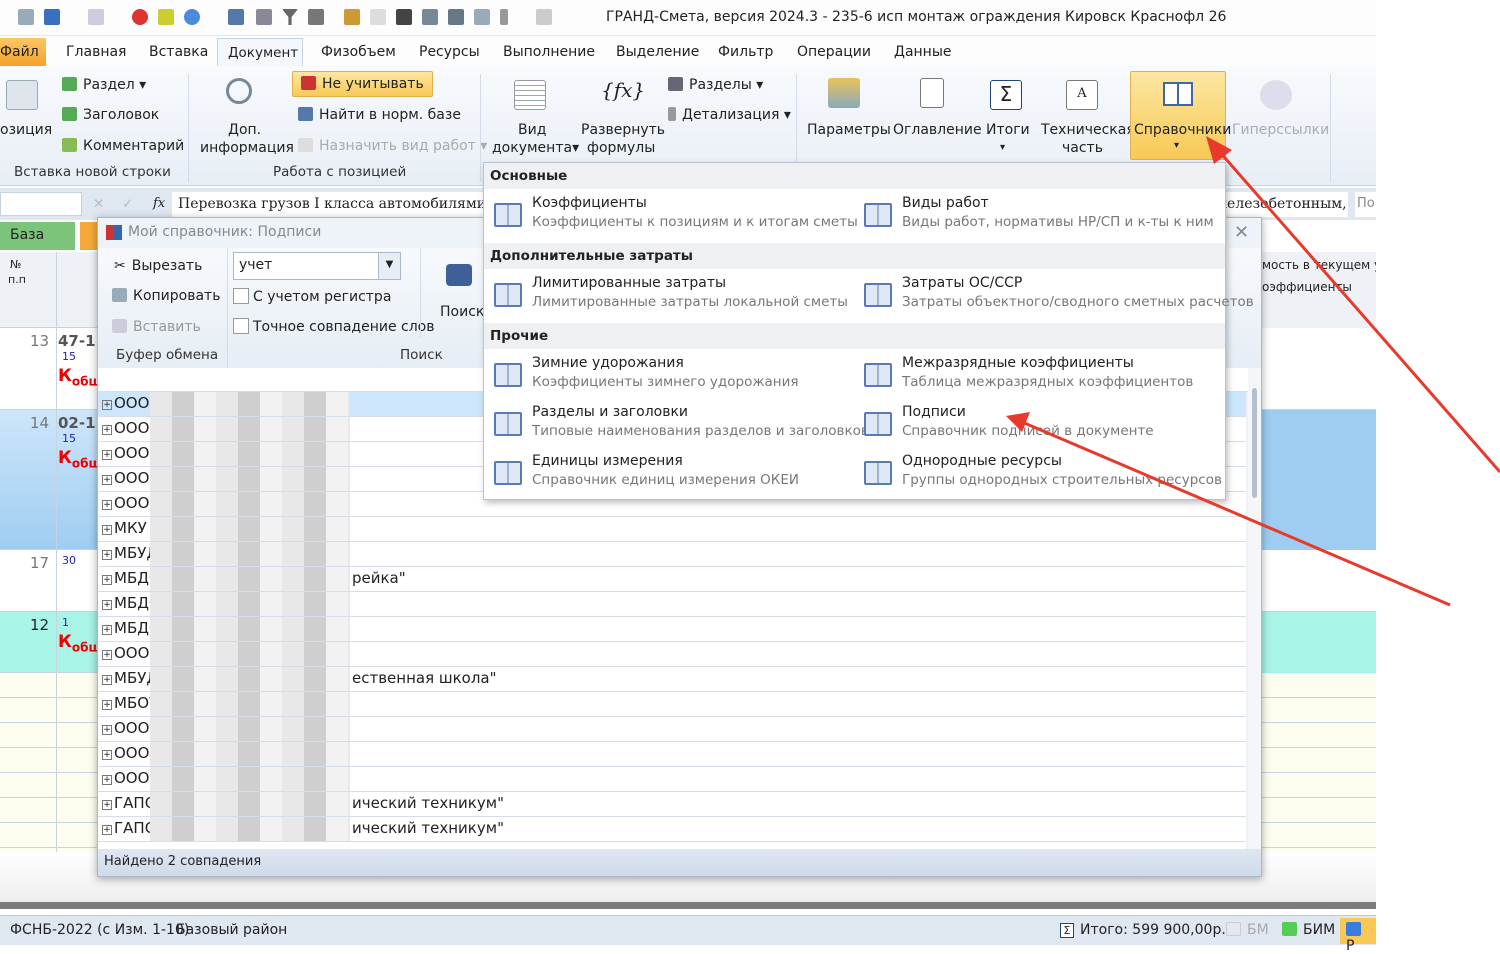 This screenshot has height=954, width=1500. What do you see at coordinates (178, 52) in the screenshot?
I see `tab-insert: Вставка` at bounding box center [178, 52].